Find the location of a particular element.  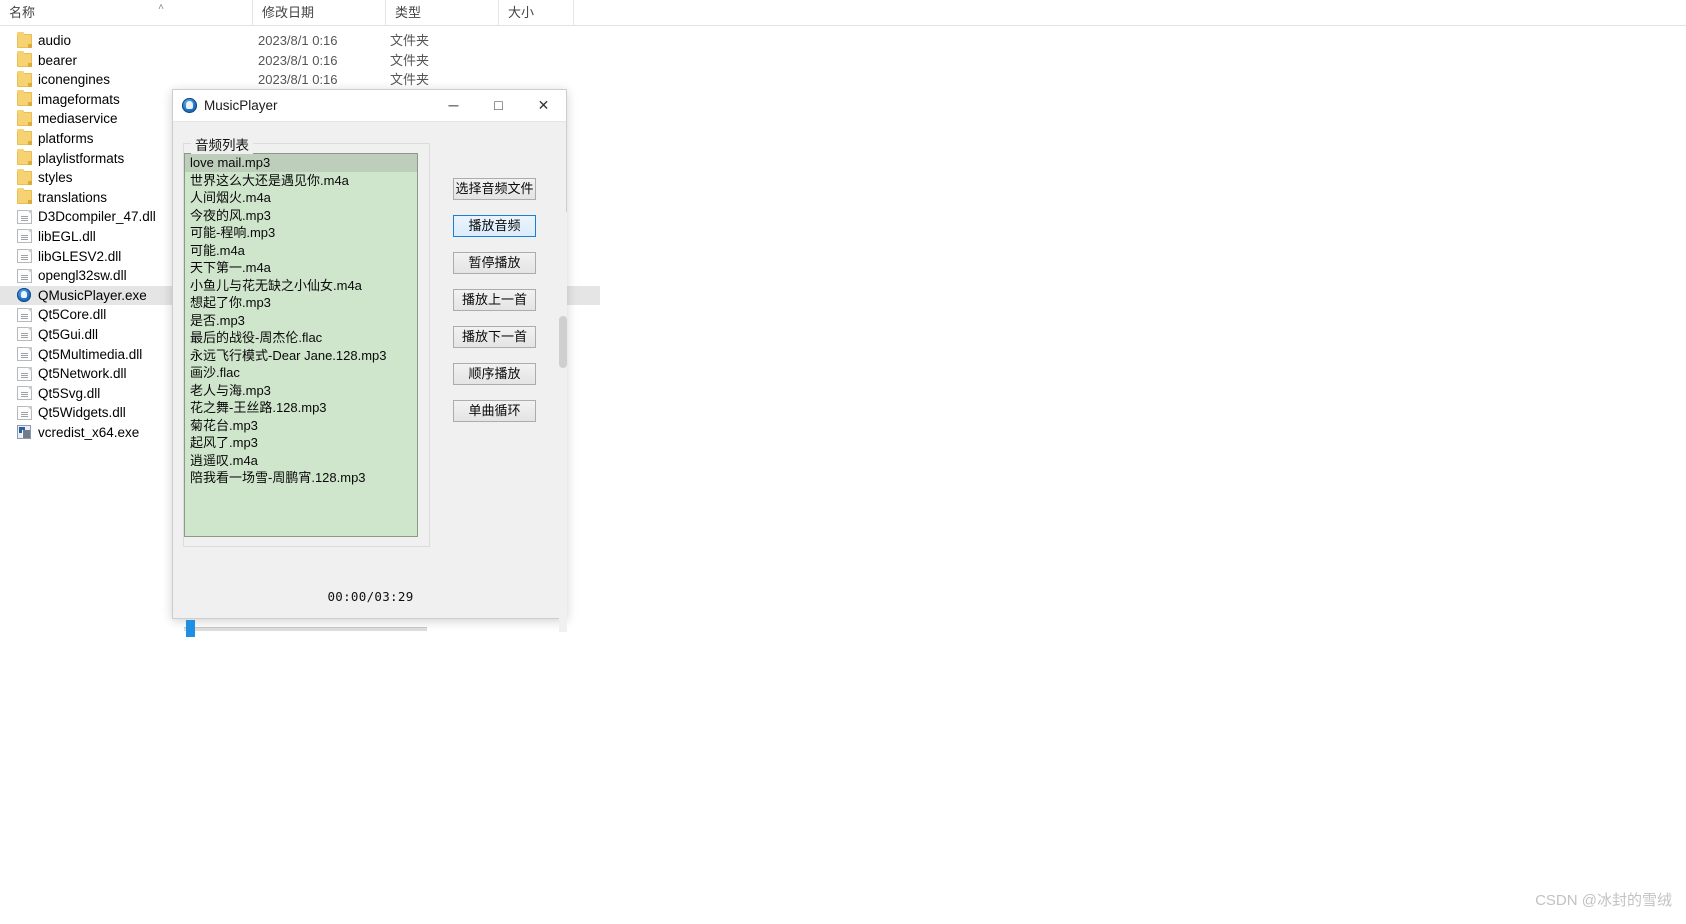

playback-time-label: 00:00/03:29 is located at coordinates (370, 596).